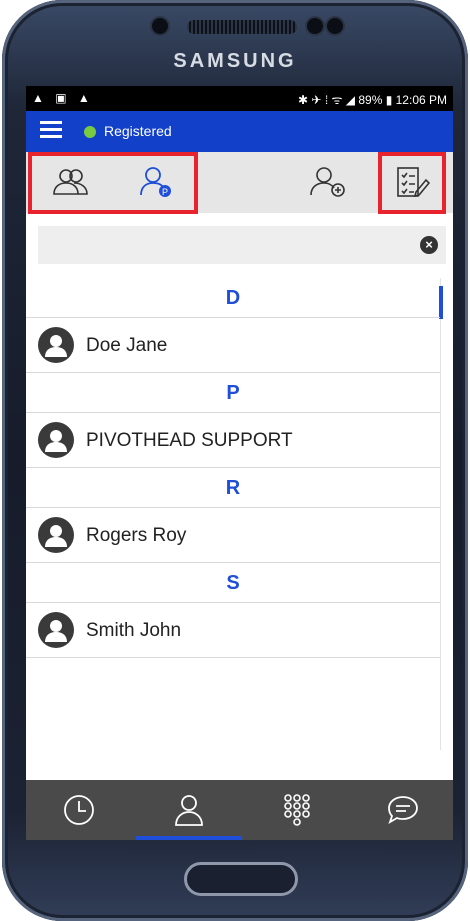 Image resolution: width=470 pixels, height=921 pixels. What do you see at coordinates (233, 345) in the screenshot?
I see `contact-row: Doe Jane` at bounding box center [233, 345].